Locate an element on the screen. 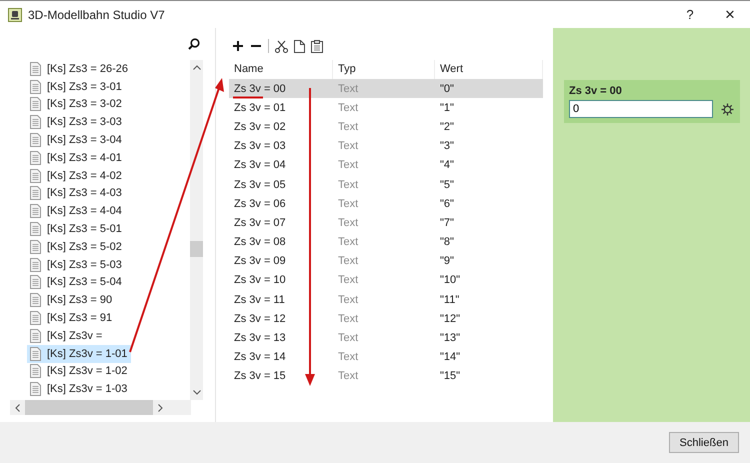 The height and width of the screenshot is (463, 750). tree-item: [Ks] Zs3 = 4-03 is located at coordinates (76, 193).